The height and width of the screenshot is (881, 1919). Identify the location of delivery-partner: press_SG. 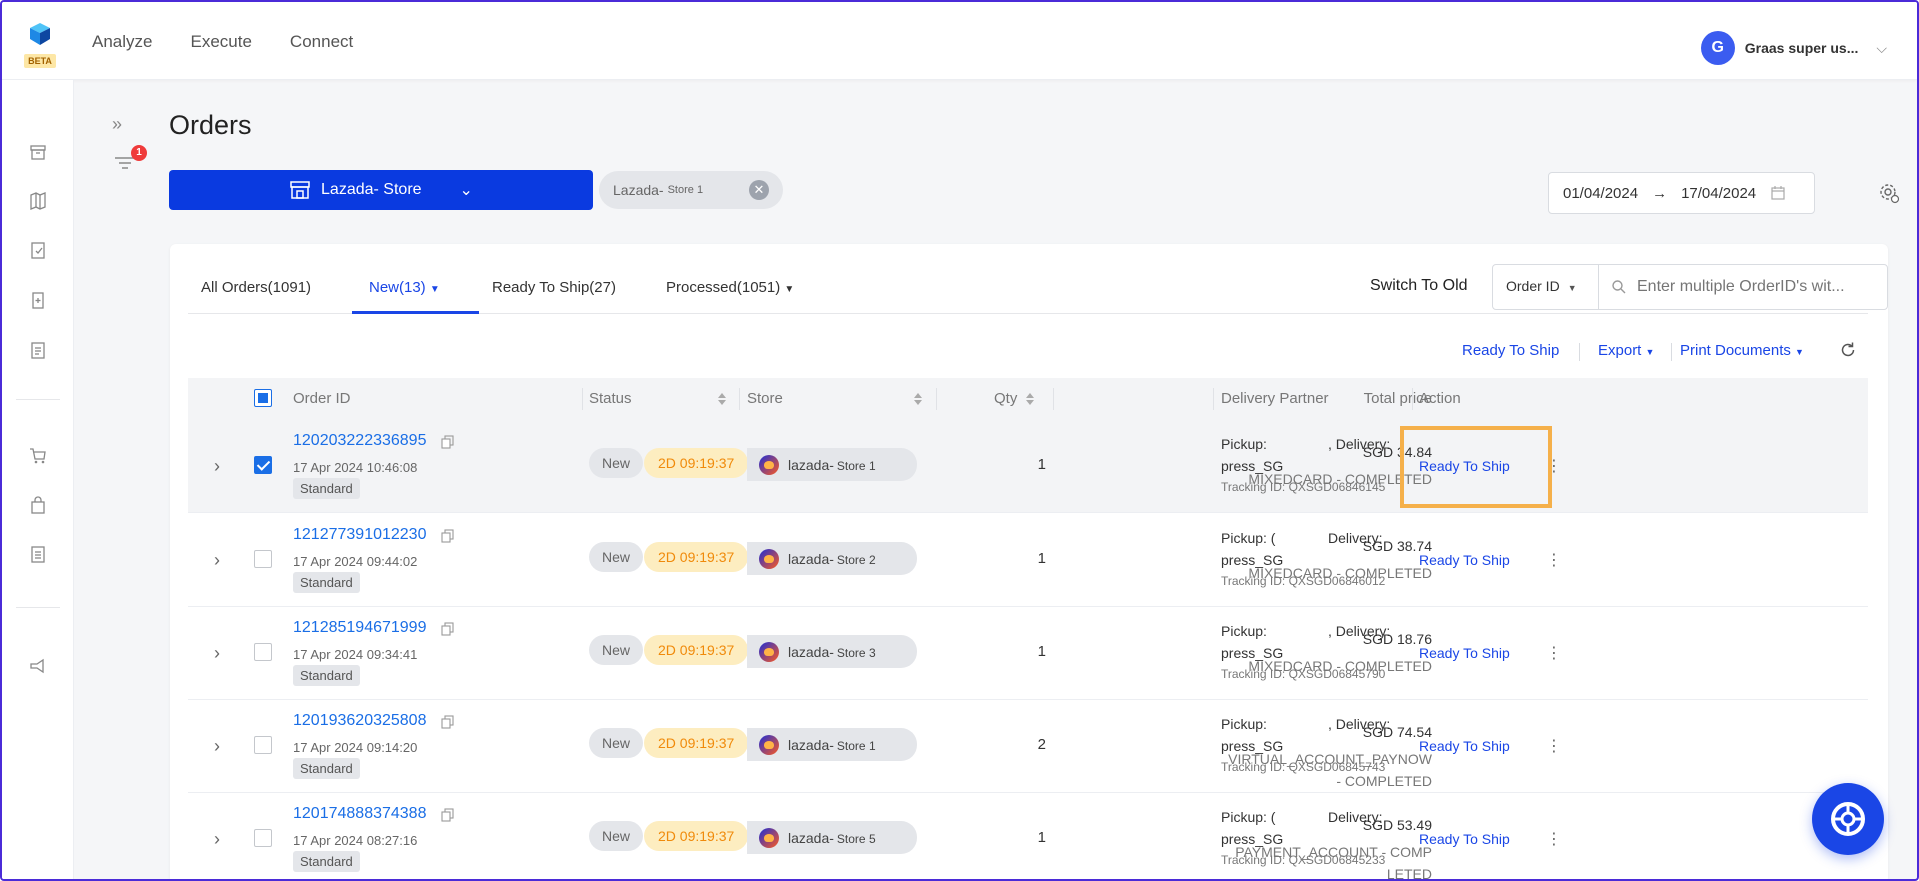
(1252, 746).